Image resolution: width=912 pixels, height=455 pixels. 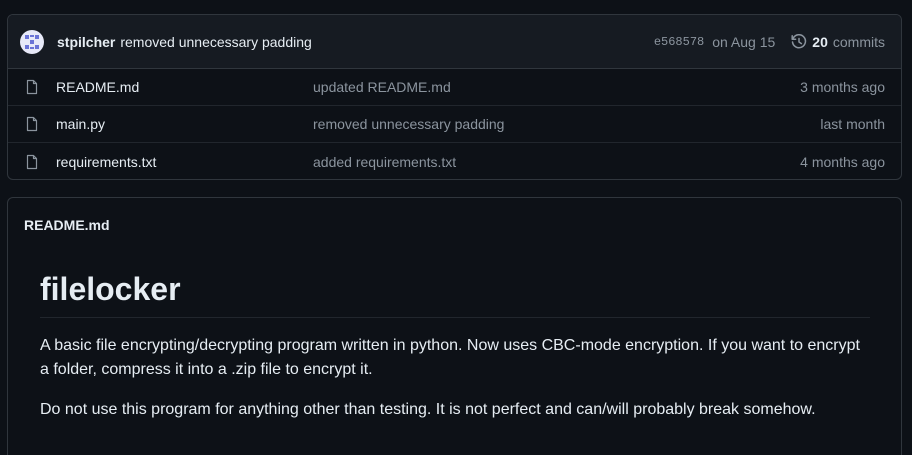 I want to click on avatar, so click(x=32, y=41).